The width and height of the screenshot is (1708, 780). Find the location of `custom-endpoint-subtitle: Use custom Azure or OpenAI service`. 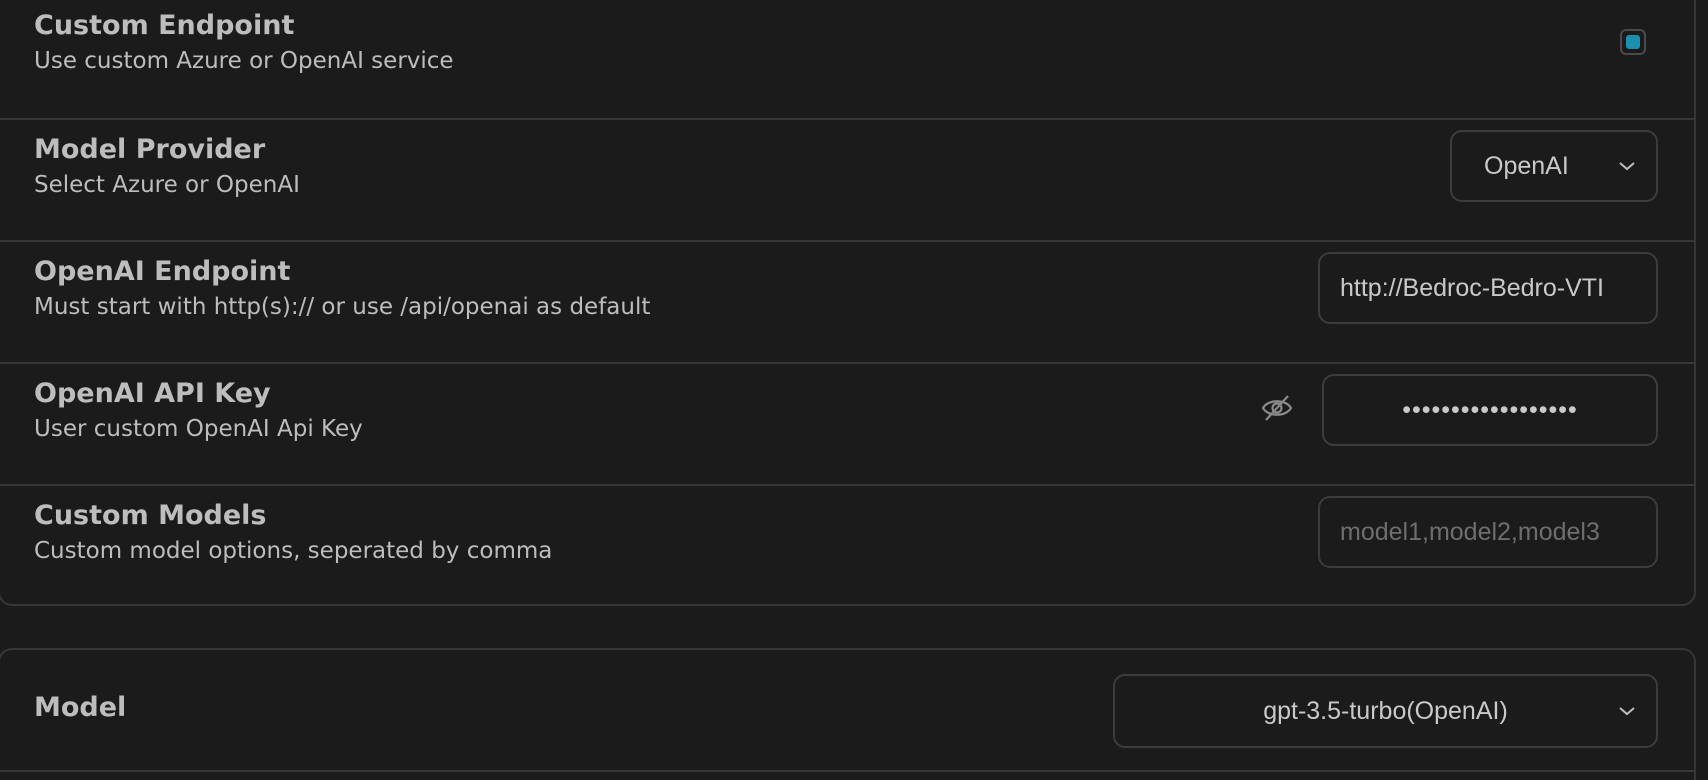

custom-endpoint-subtitle: Use custom Azure or OpenAI service is located at coordinates (244, 61).